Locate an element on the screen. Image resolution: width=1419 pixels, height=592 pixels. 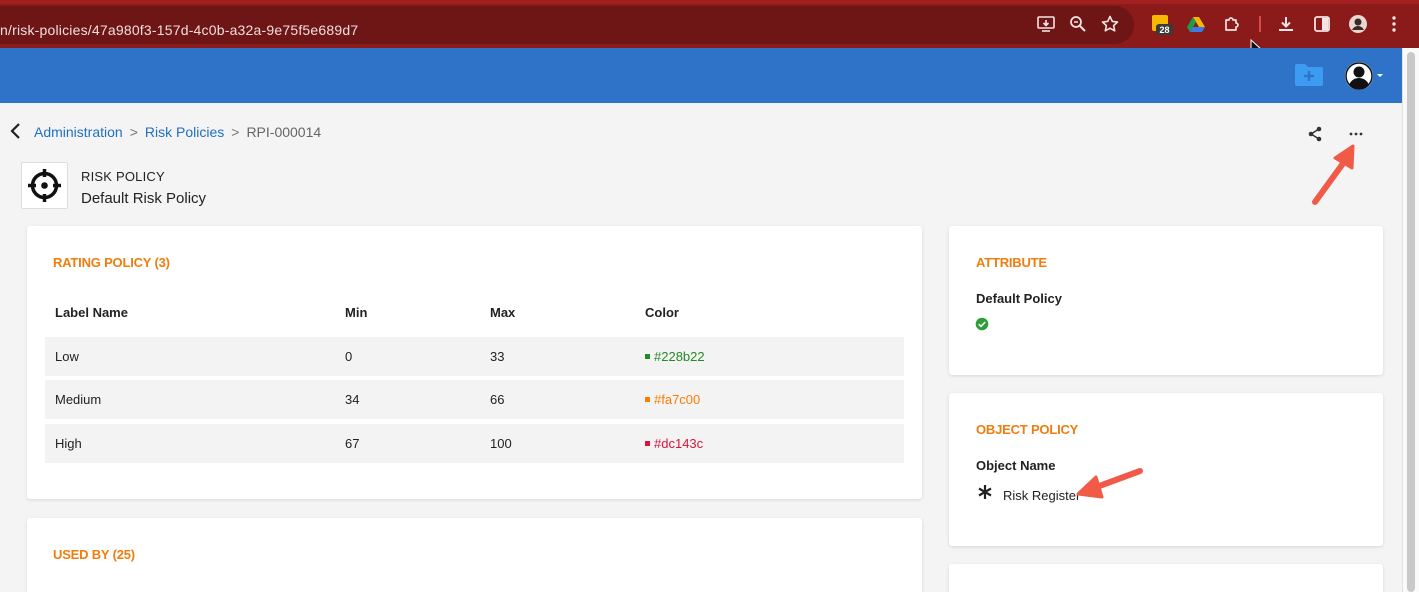
cell-label: Medium is located at coordinates (78, 399).